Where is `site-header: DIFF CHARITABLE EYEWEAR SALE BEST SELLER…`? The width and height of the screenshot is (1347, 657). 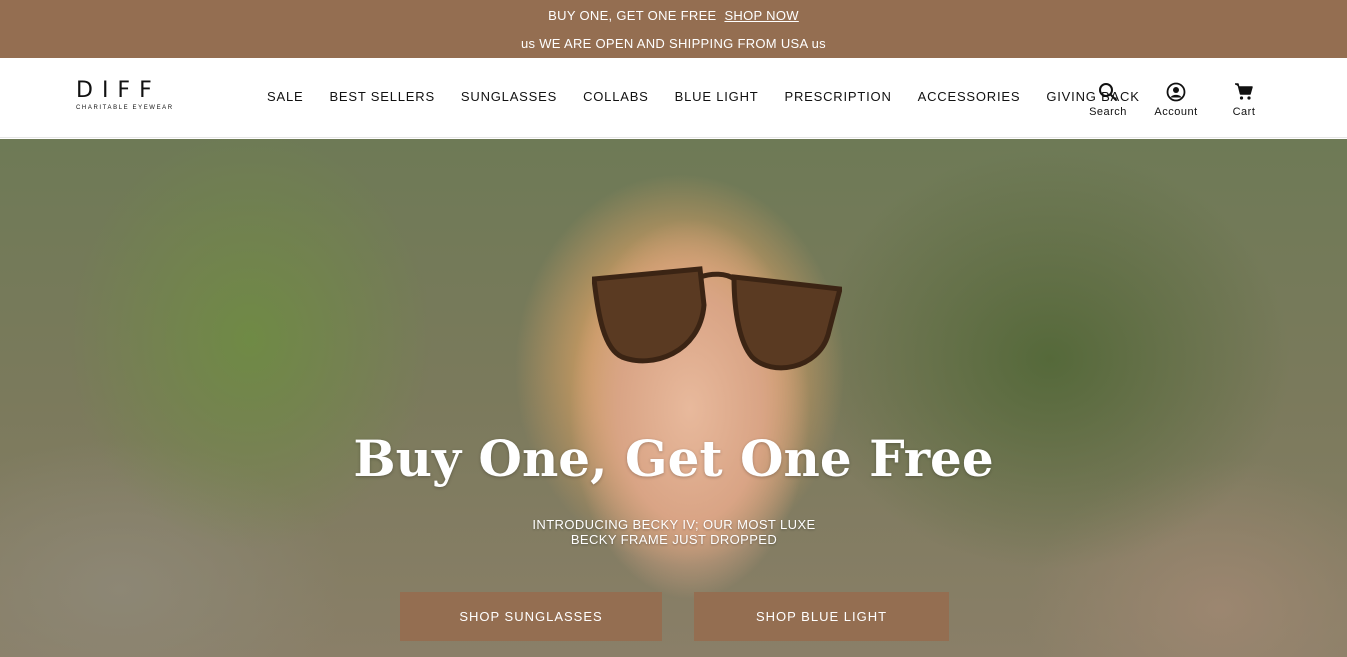 site-header: DIFF CHARITABLE EYEWEAR SALE BEST SELLER… is located at coordinates (673, 98).